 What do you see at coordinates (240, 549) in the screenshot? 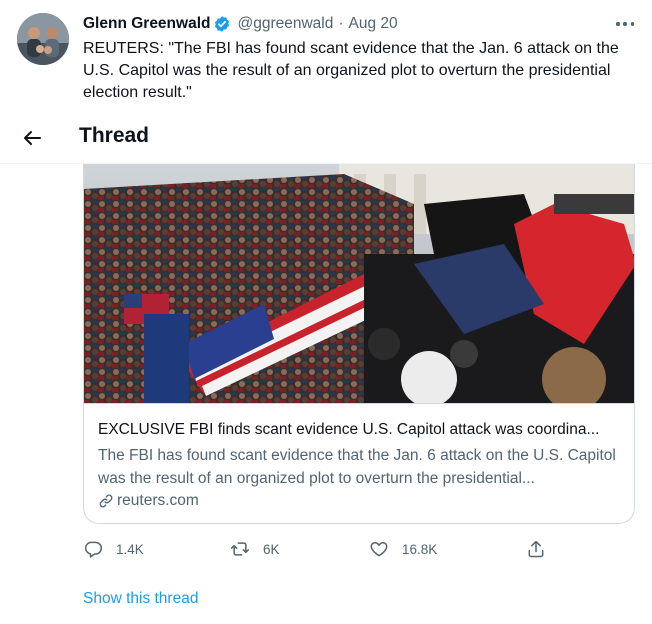
I see `retweet-icon` at bounding box center [240, 549].